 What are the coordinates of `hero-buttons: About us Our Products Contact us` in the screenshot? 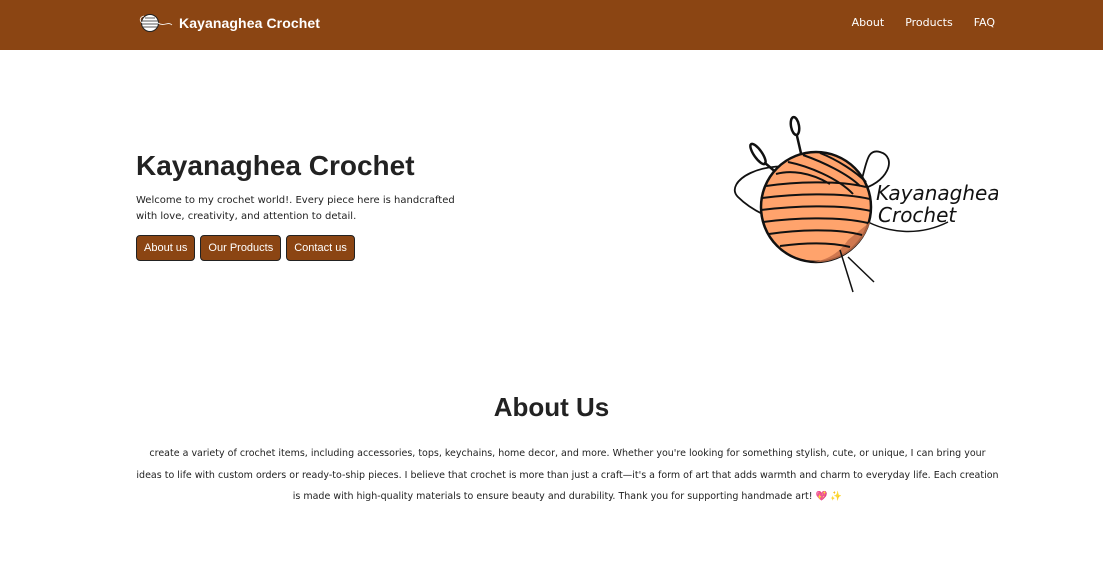 It's located at (245, 248).